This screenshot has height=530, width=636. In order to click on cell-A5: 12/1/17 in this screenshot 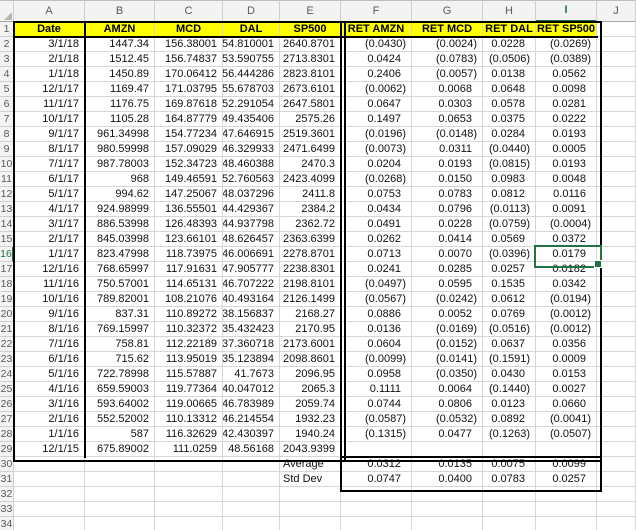, I will do `click(49, 89)`.